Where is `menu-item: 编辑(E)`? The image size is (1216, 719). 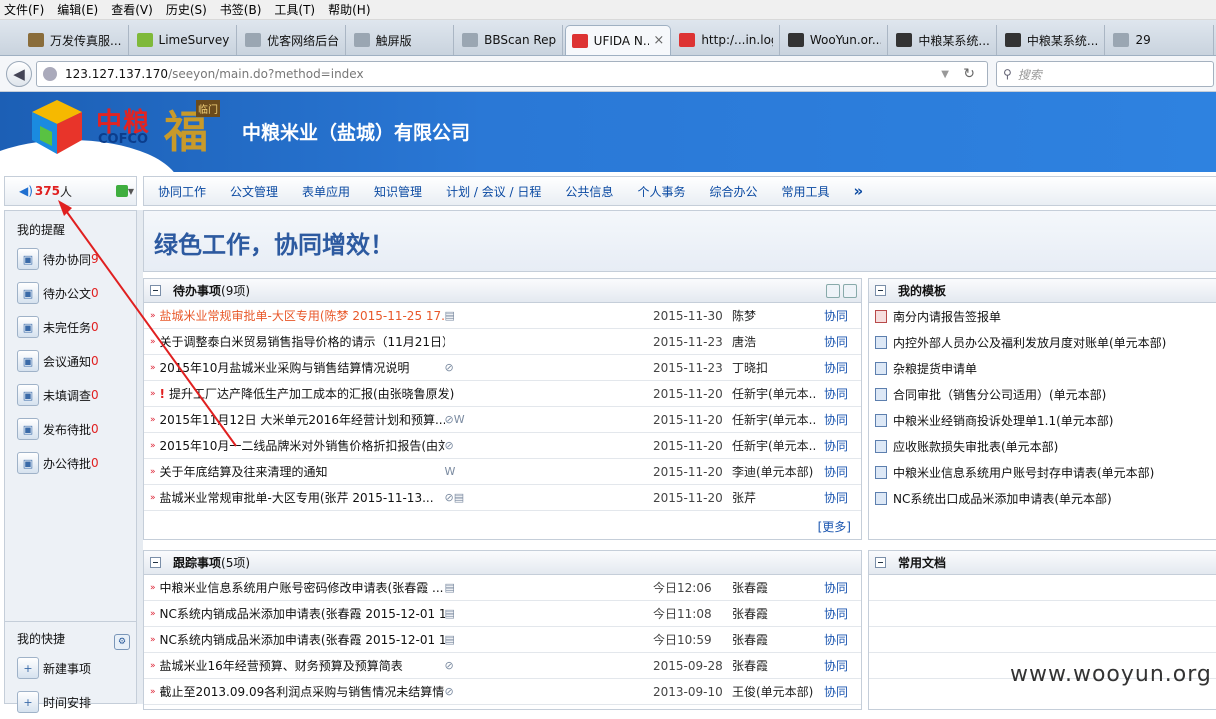 menu-item: 编辑(E) is located at coordinates (77, 9).